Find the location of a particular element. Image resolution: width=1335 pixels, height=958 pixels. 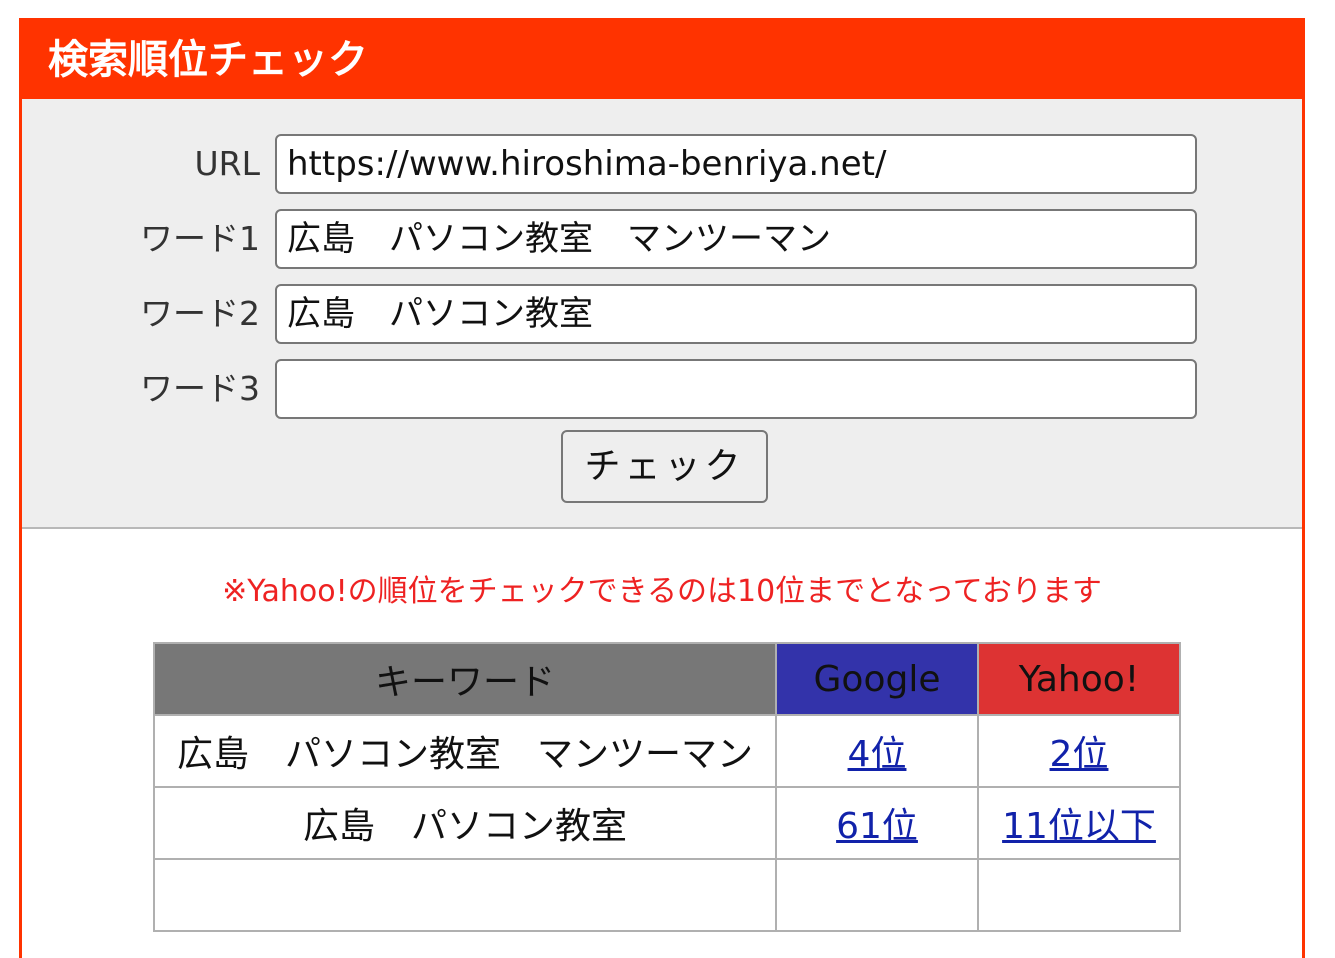

keyword-cell is located at coordinates (465, 895).